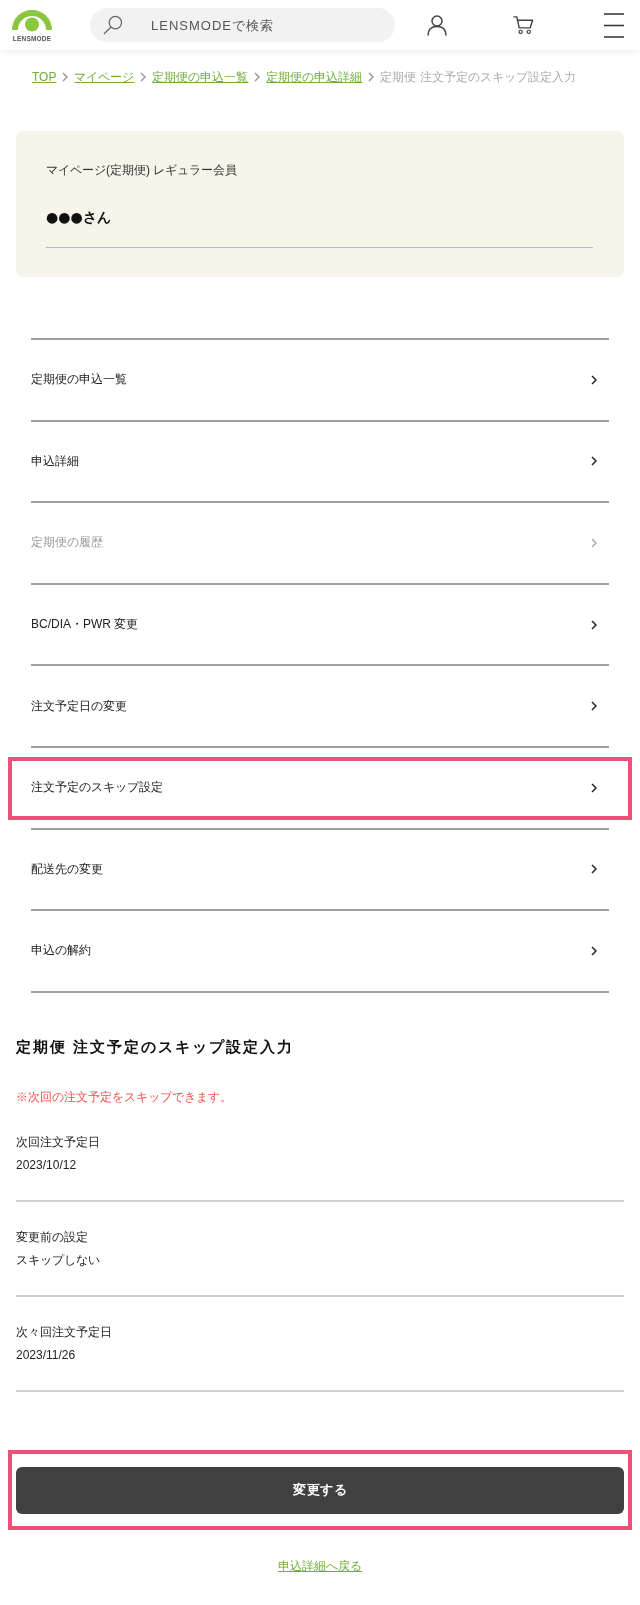  I want to click on field-label: 次々回注文予定日, so click(64, 1332).